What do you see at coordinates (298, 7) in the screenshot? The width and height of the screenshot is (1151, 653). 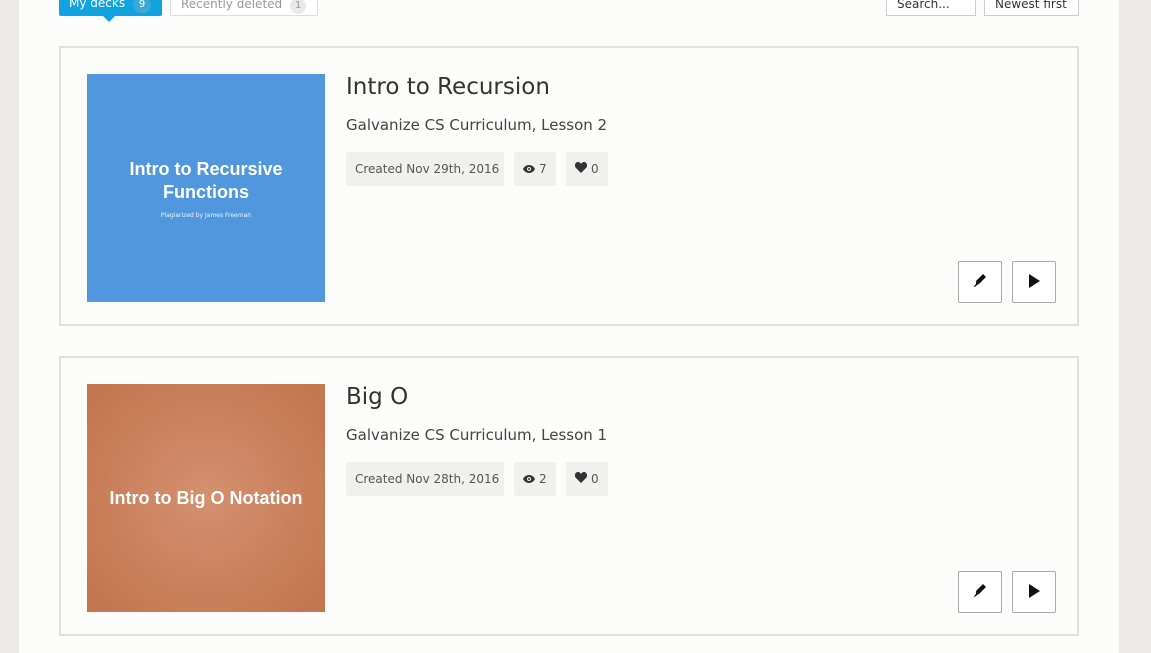 I see `recently-deleted-count-badge: 1` at bounding box center [298, 7].